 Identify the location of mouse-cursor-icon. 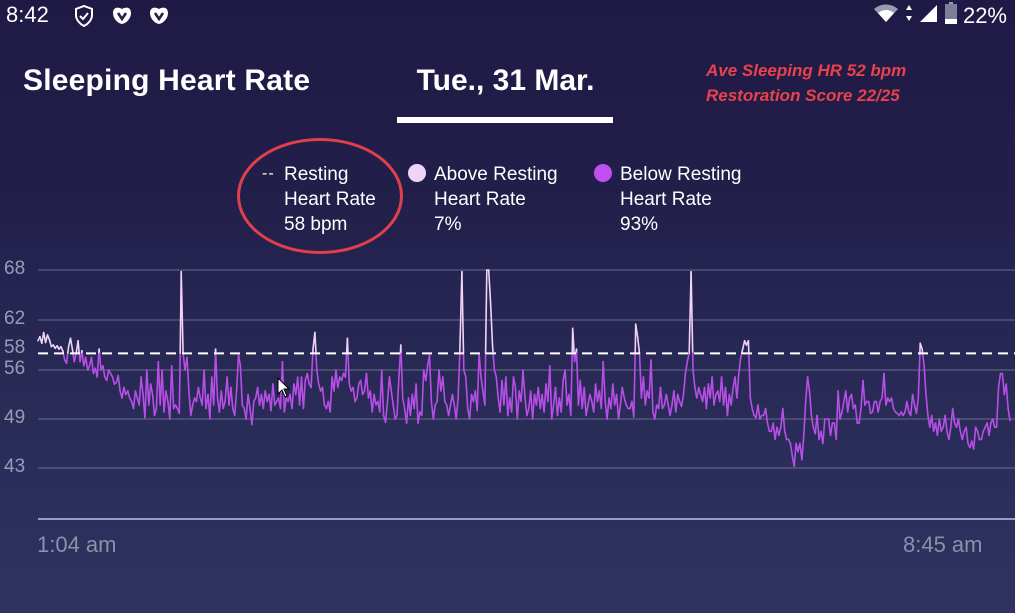
(284, 387).